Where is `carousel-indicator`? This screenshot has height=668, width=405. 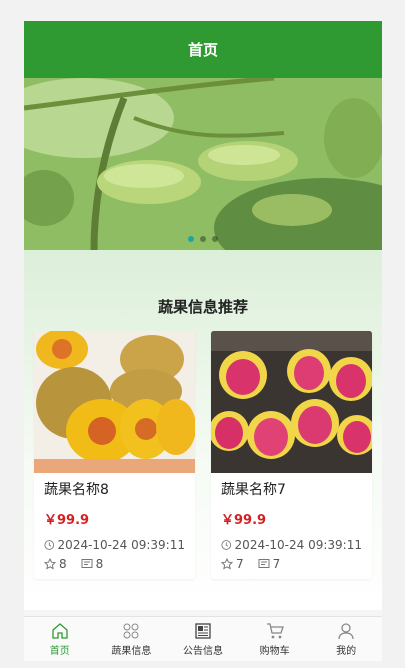 carousel-indicator is located at coordinates (203, 239).